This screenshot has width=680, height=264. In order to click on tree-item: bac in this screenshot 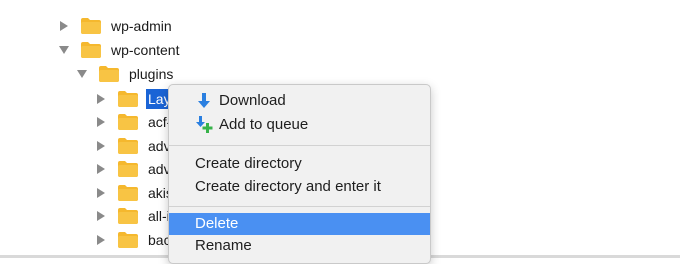, I will do `click(133, 240)`.